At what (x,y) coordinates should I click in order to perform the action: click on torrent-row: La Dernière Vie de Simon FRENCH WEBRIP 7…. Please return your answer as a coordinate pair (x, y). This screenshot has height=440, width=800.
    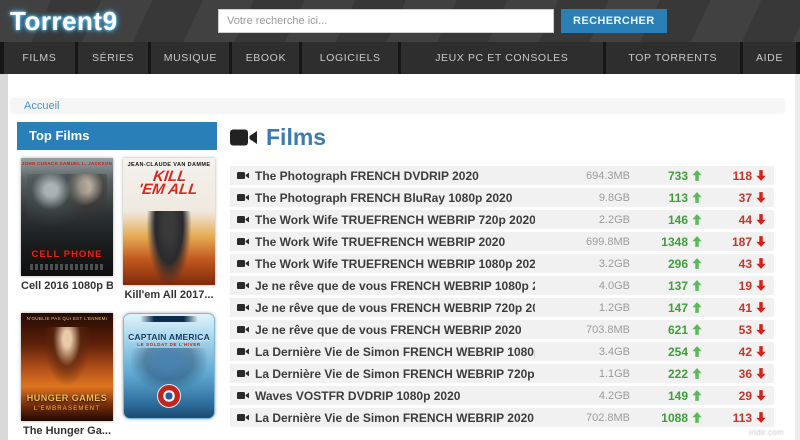
    Looking at the image, I should click on (502, 373).